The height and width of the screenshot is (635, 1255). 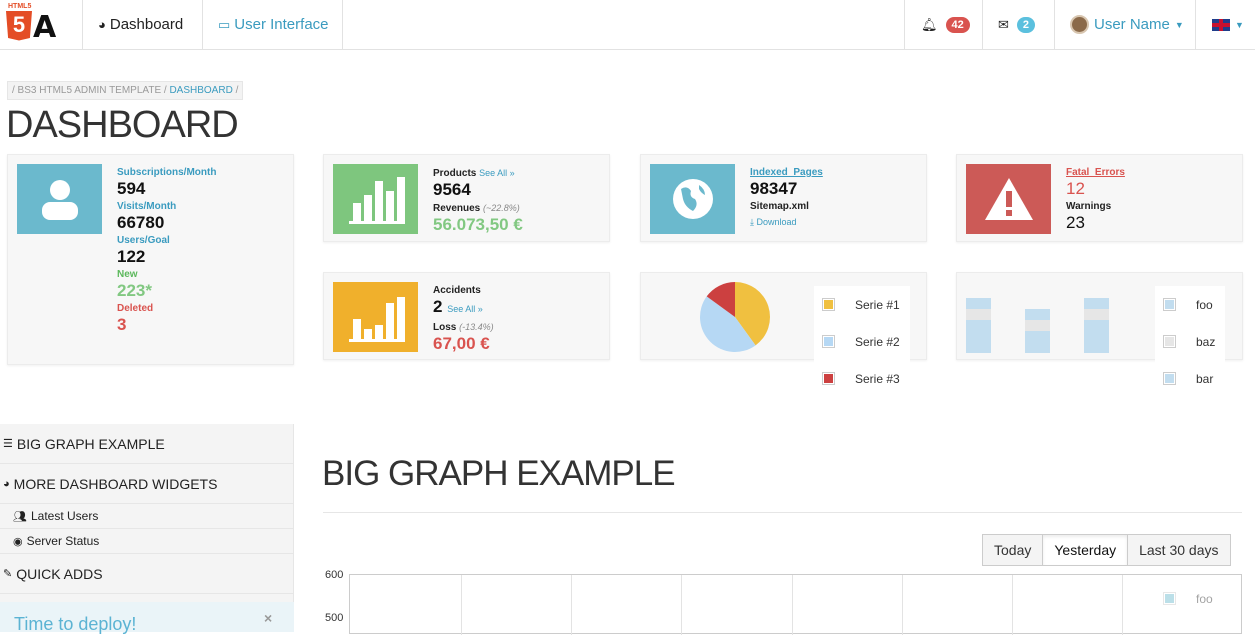 What do you see at coordinates (752, 222) in the screenshot?
I see `download-icon: ⤓` at bounding box center [752, 222].